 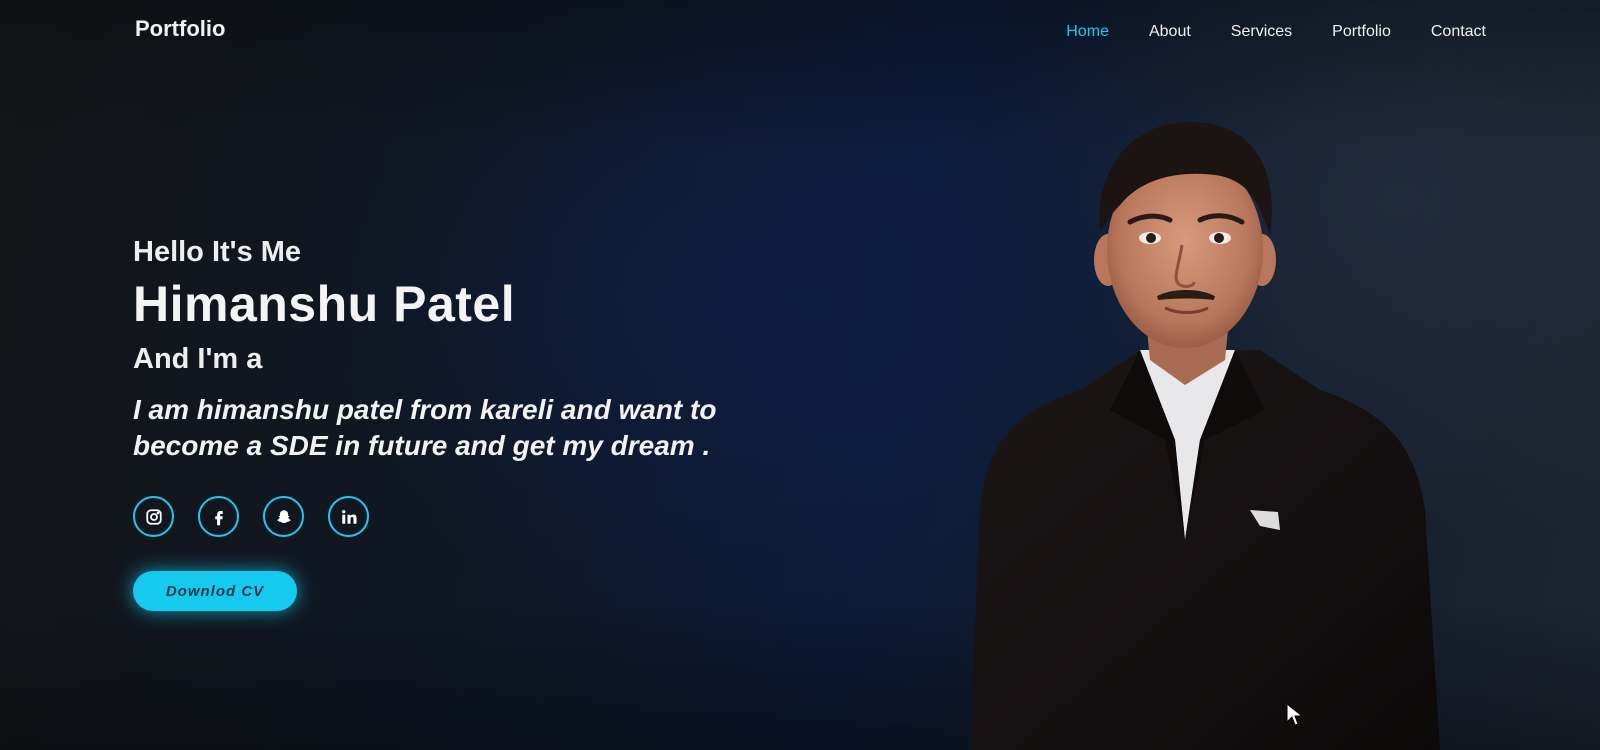 What do you see at coordinates (1361, 32) in the screenshot?
I see `nav-portfolio: Portfolio` at bounding box center [1361, 32].